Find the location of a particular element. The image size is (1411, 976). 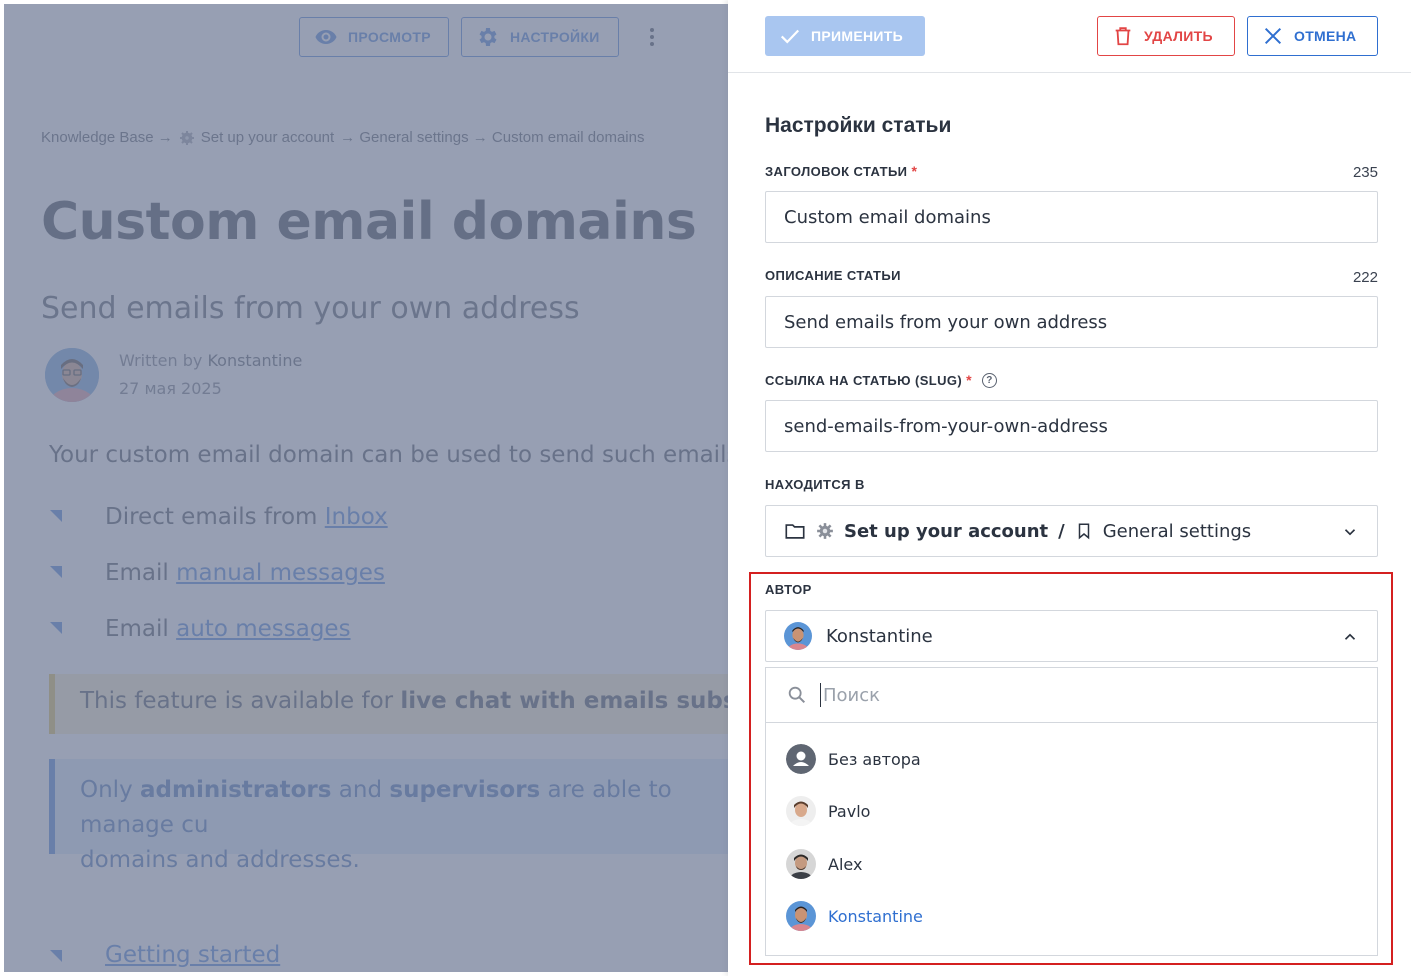

author-search is located at coordinates (1071, 695).